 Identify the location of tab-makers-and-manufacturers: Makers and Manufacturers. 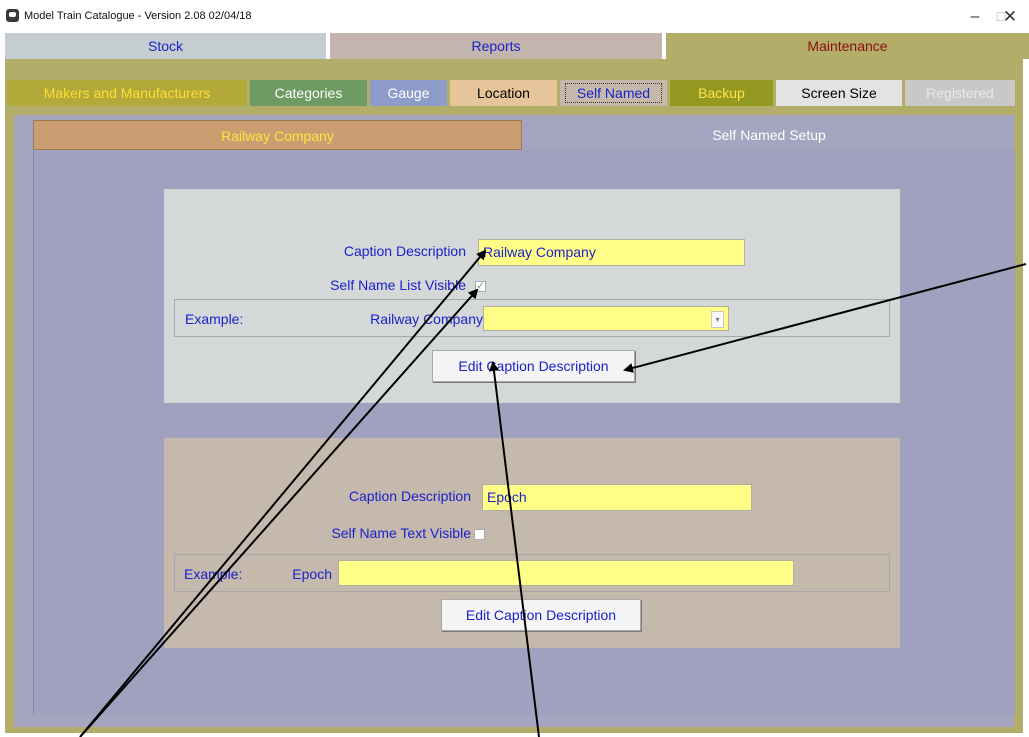
(127, 93).